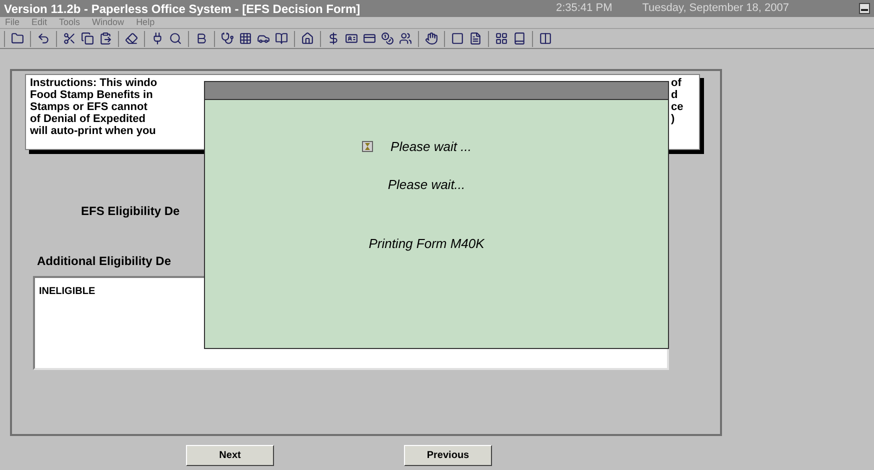 This screenshot has height=470, width=874. I want to click on id-card-icon, so click(351, 38).